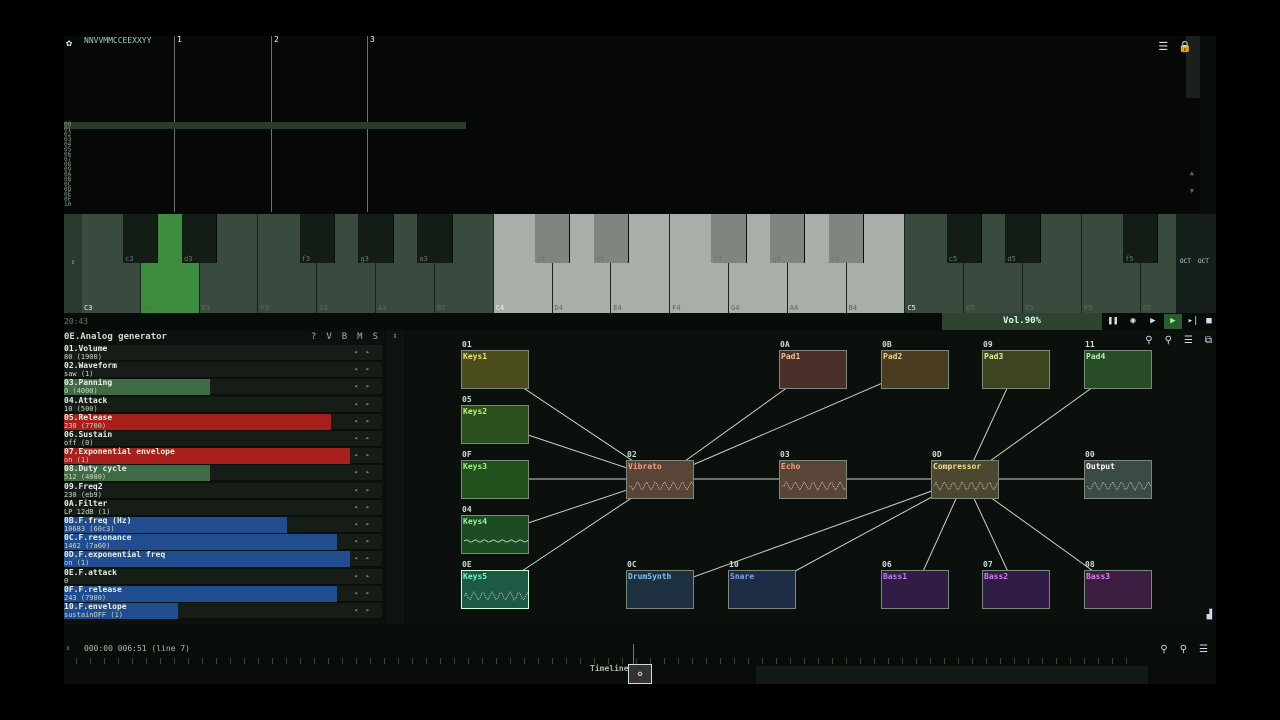 The width and height of the screenshot is (1280, 720). Describe the element at coordinates (964, 238) in the screenshot. I see `piano-black-key: c5` at that location.